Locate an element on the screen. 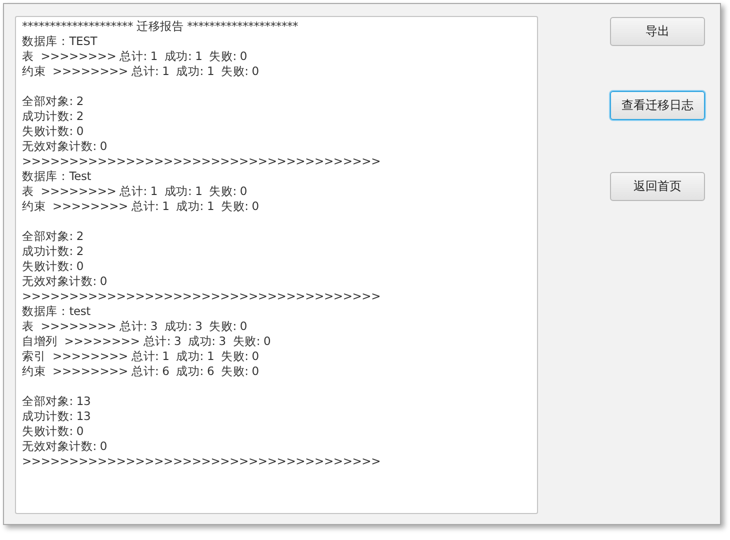 This screenshot has height=540, width=730. report-line: 约束 >>>>>>>> 总计: 6 成功: 6 失败: 0 is located at coordinates (141, 371).